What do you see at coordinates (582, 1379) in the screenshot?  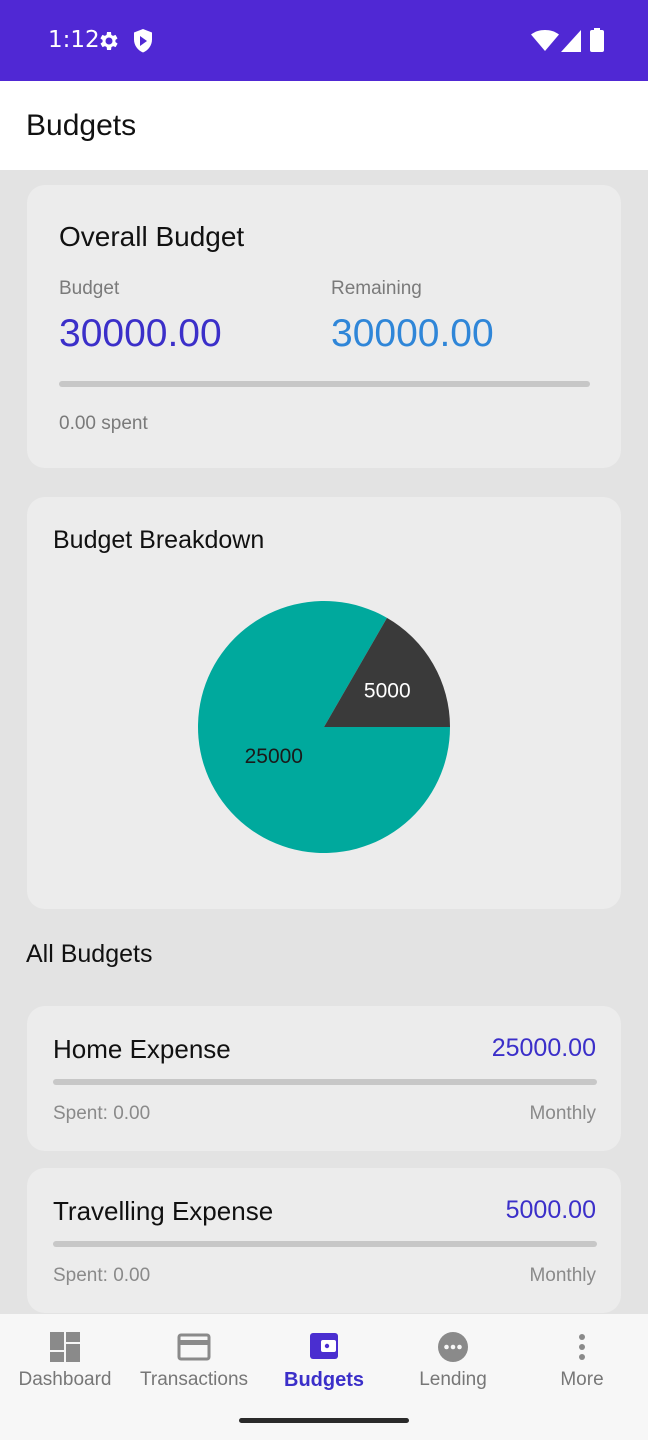 I see `nav-label: More` at bounding box center [582, 1379].